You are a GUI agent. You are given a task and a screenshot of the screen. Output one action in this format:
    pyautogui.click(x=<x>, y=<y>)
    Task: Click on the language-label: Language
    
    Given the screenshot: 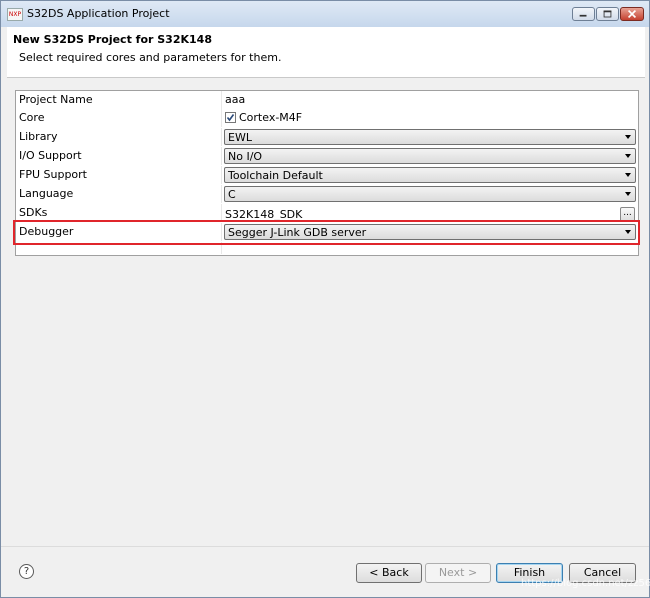 What is the action you would take?
    pyautogui.click(x=46, y=193)
    